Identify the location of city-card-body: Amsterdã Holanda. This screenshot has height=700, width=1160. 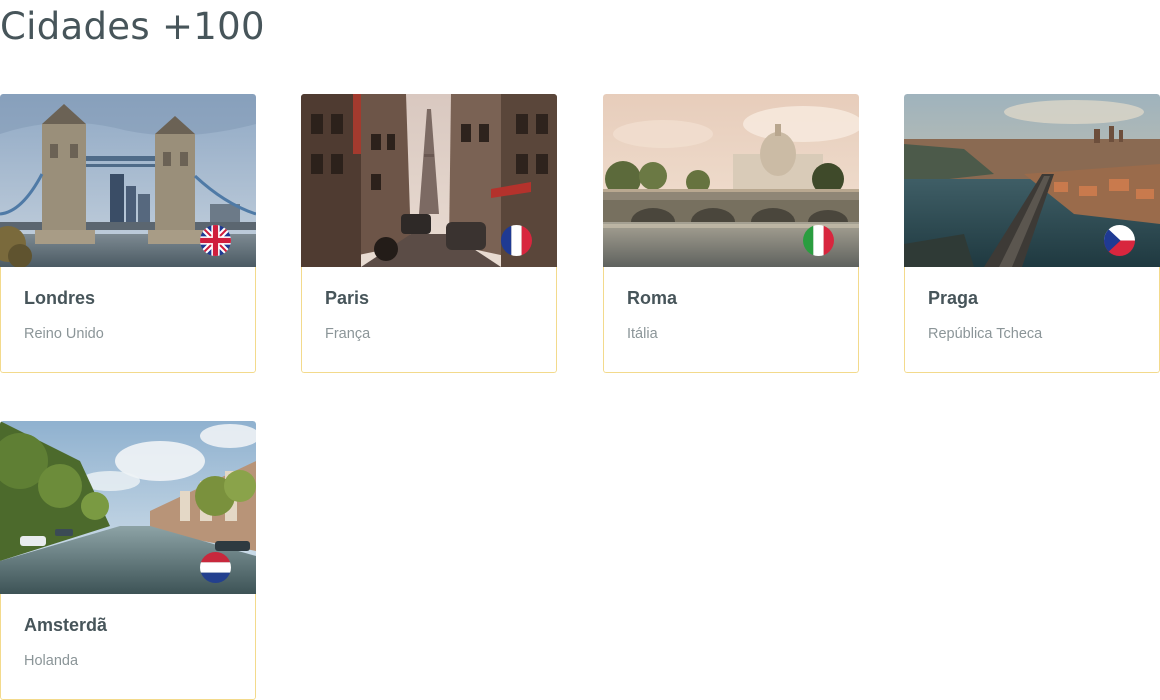
(128, 647).